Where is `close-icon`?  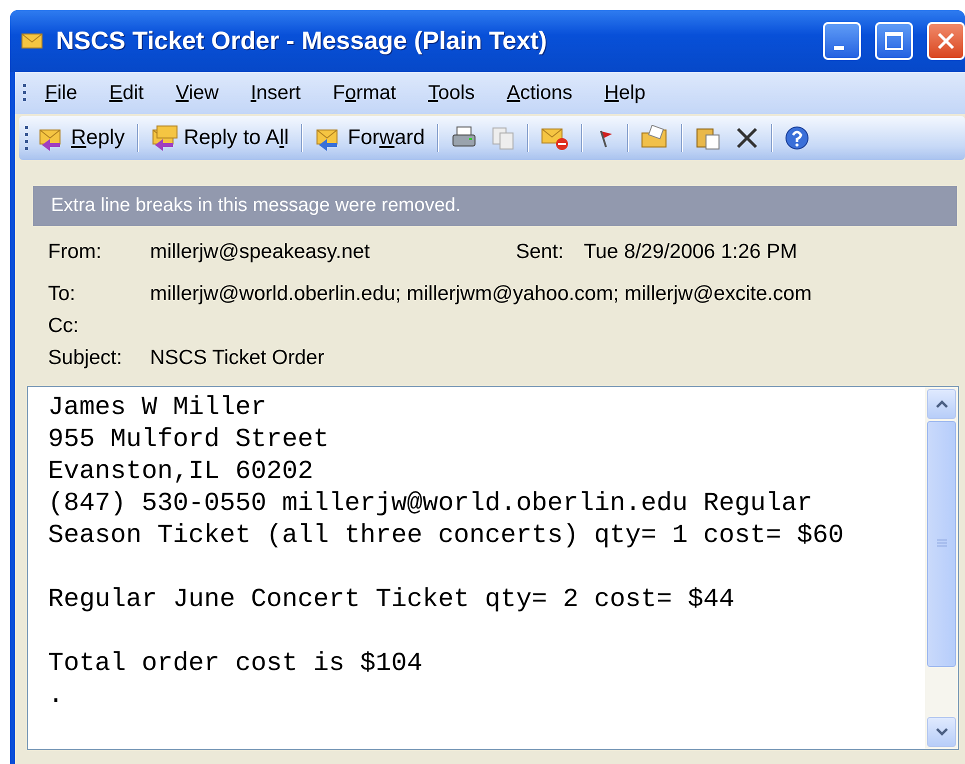
close-icon is located at coordinates (946, 41).